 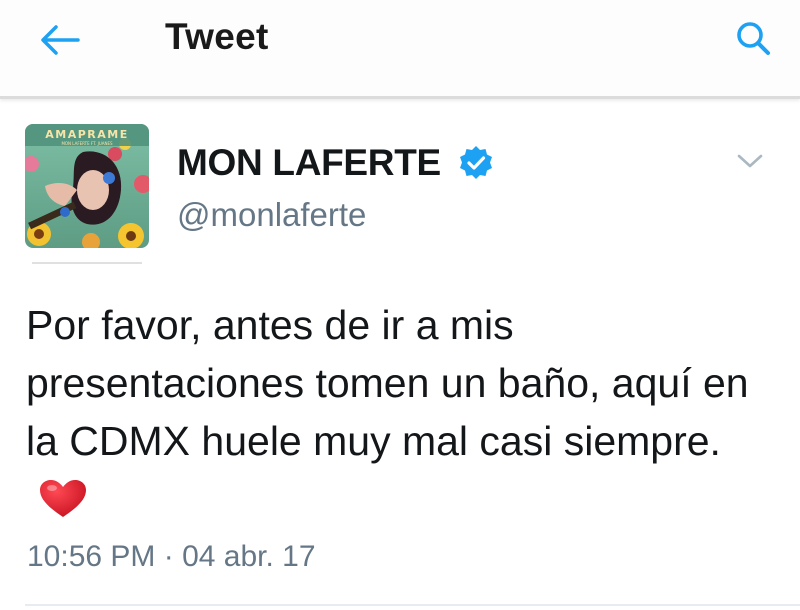 What do you see at coordinates (87, 263) in the screenshot?
I see `avatar-underline` at bounding box center [87, 263].